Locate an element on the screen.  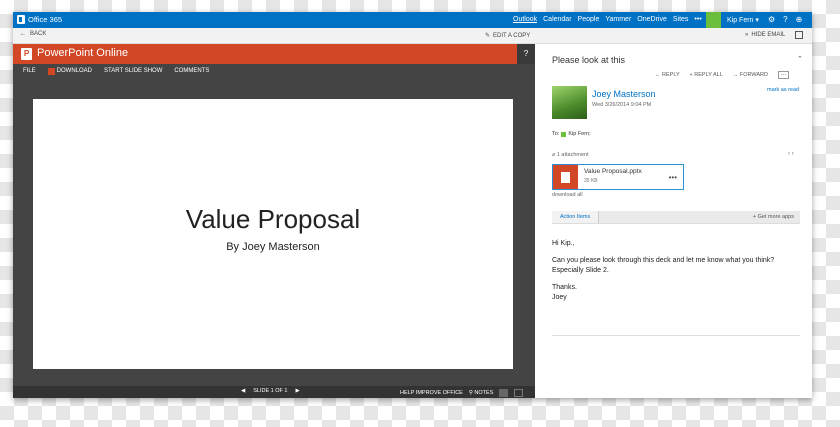
slide-subtitle: By Joey Masterson is located at coordinates (273, 247).